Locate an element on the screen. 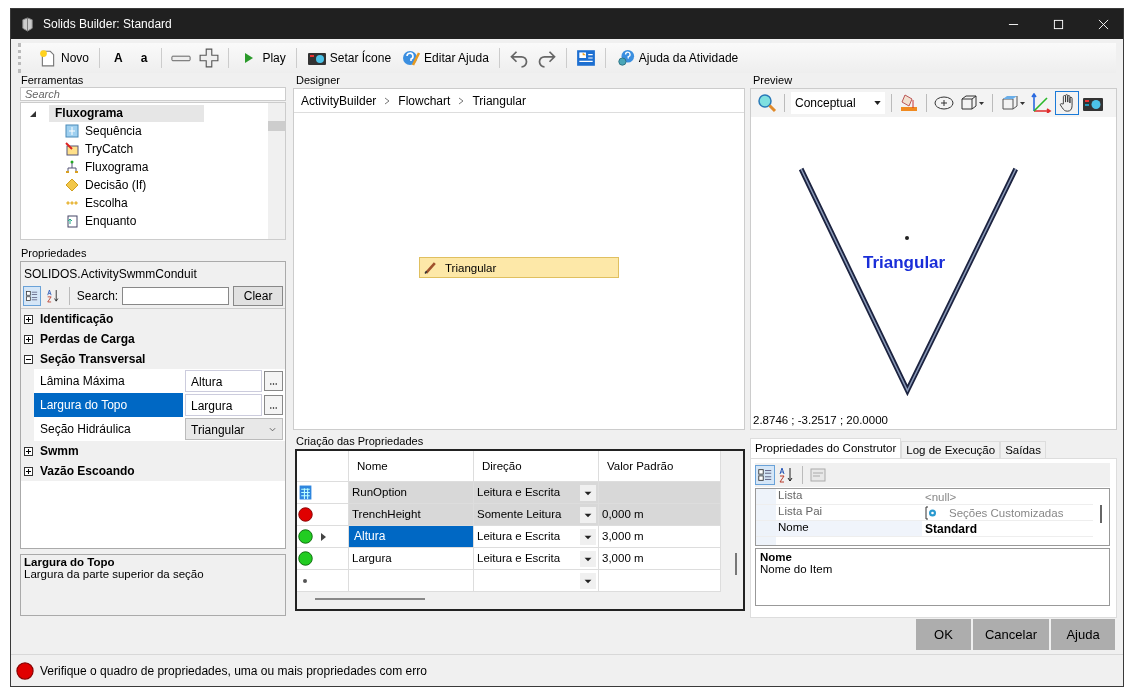  tree-item: Escolha is located at coordinates (106, 203).